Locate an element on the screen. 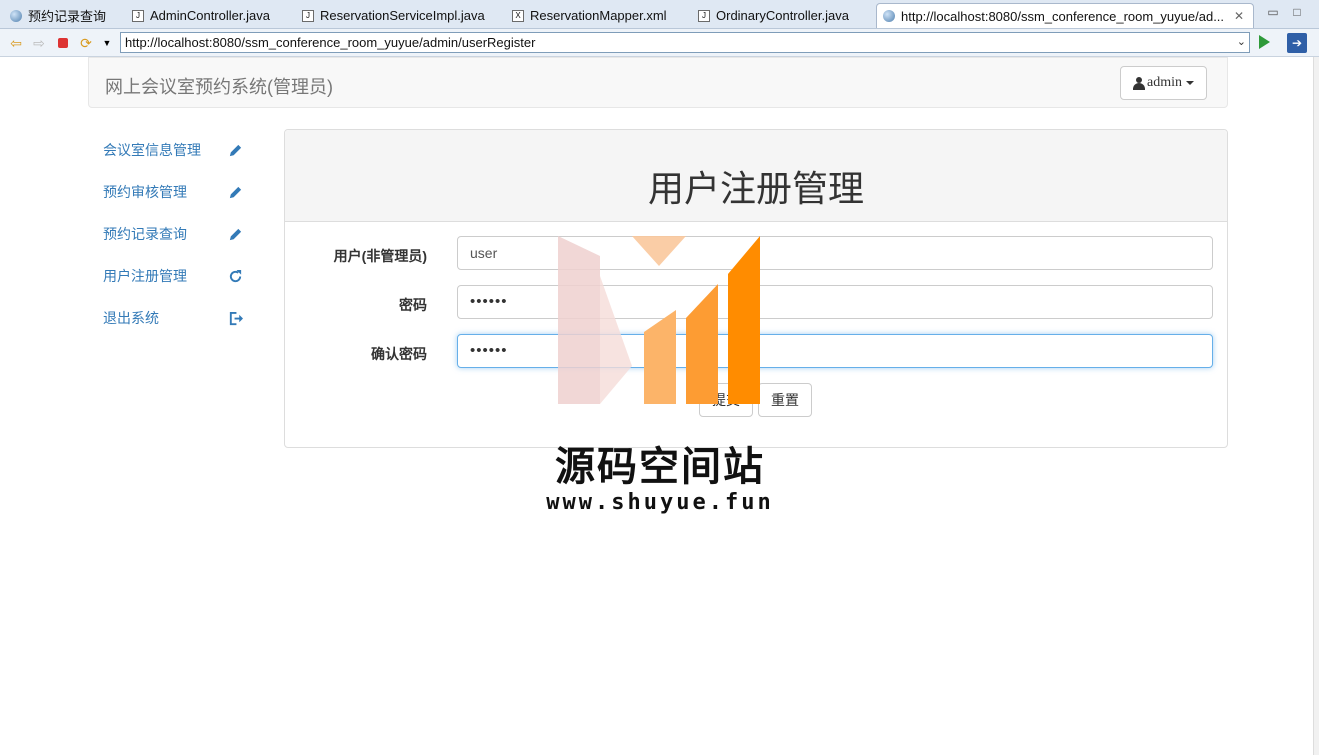  password-value: •••••• is located at coordinates (489, 301).